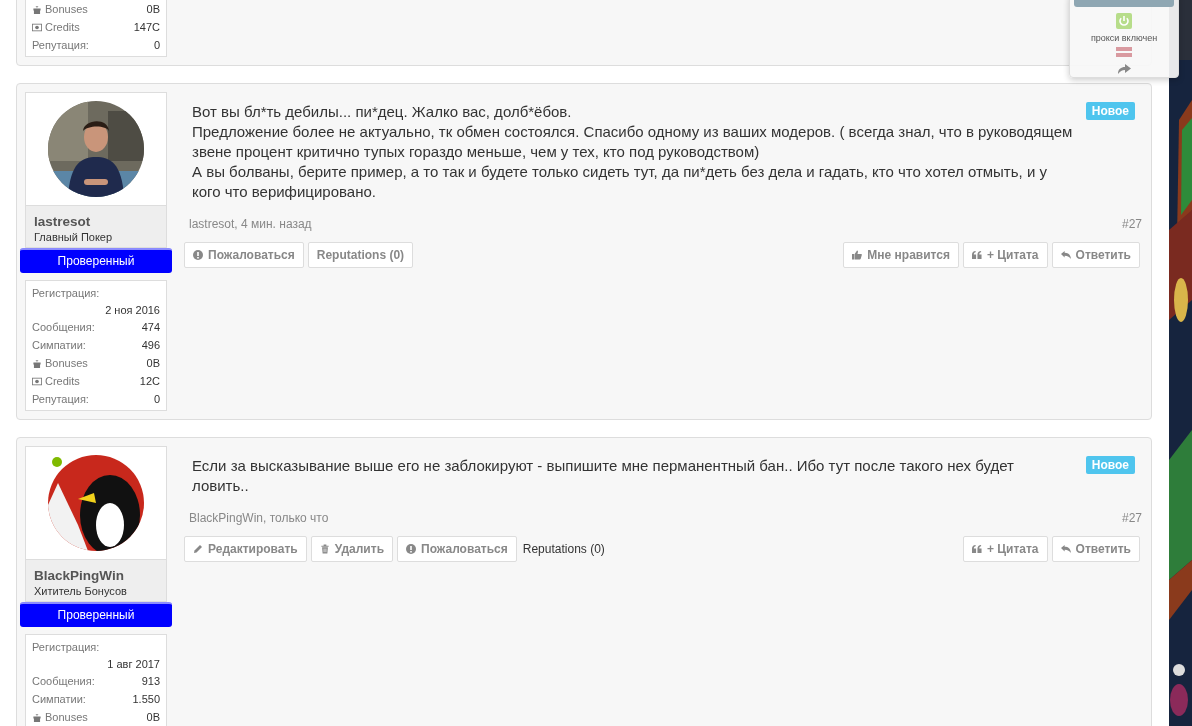 Image resolution: width=1192 pixels, height=726 pixels. I want to click on power-icon, so click(1124, 21).